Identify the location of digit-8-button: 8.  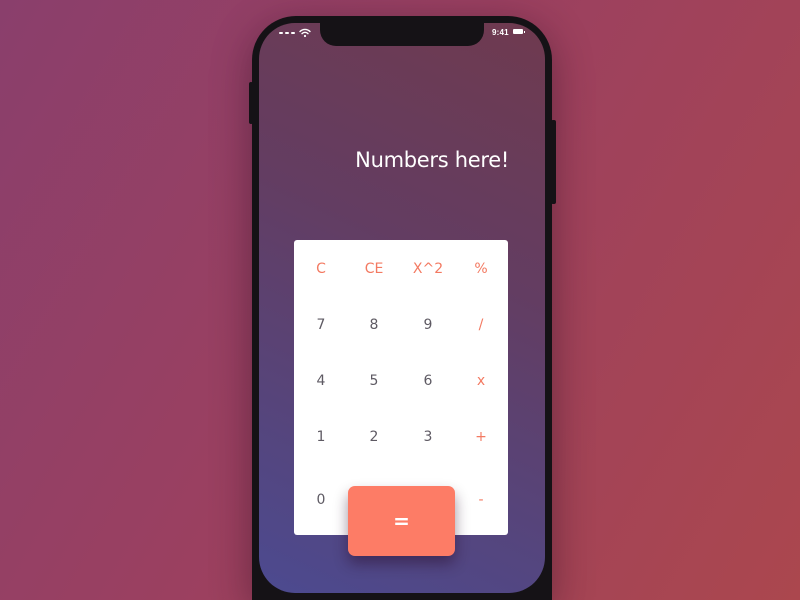
(374, 325).